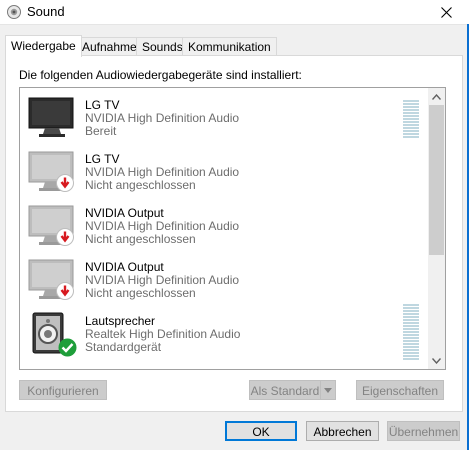 Image resolution: width=469 pixels, height=450 pixels. I want to click on speaker-icon, so click(14, 12).